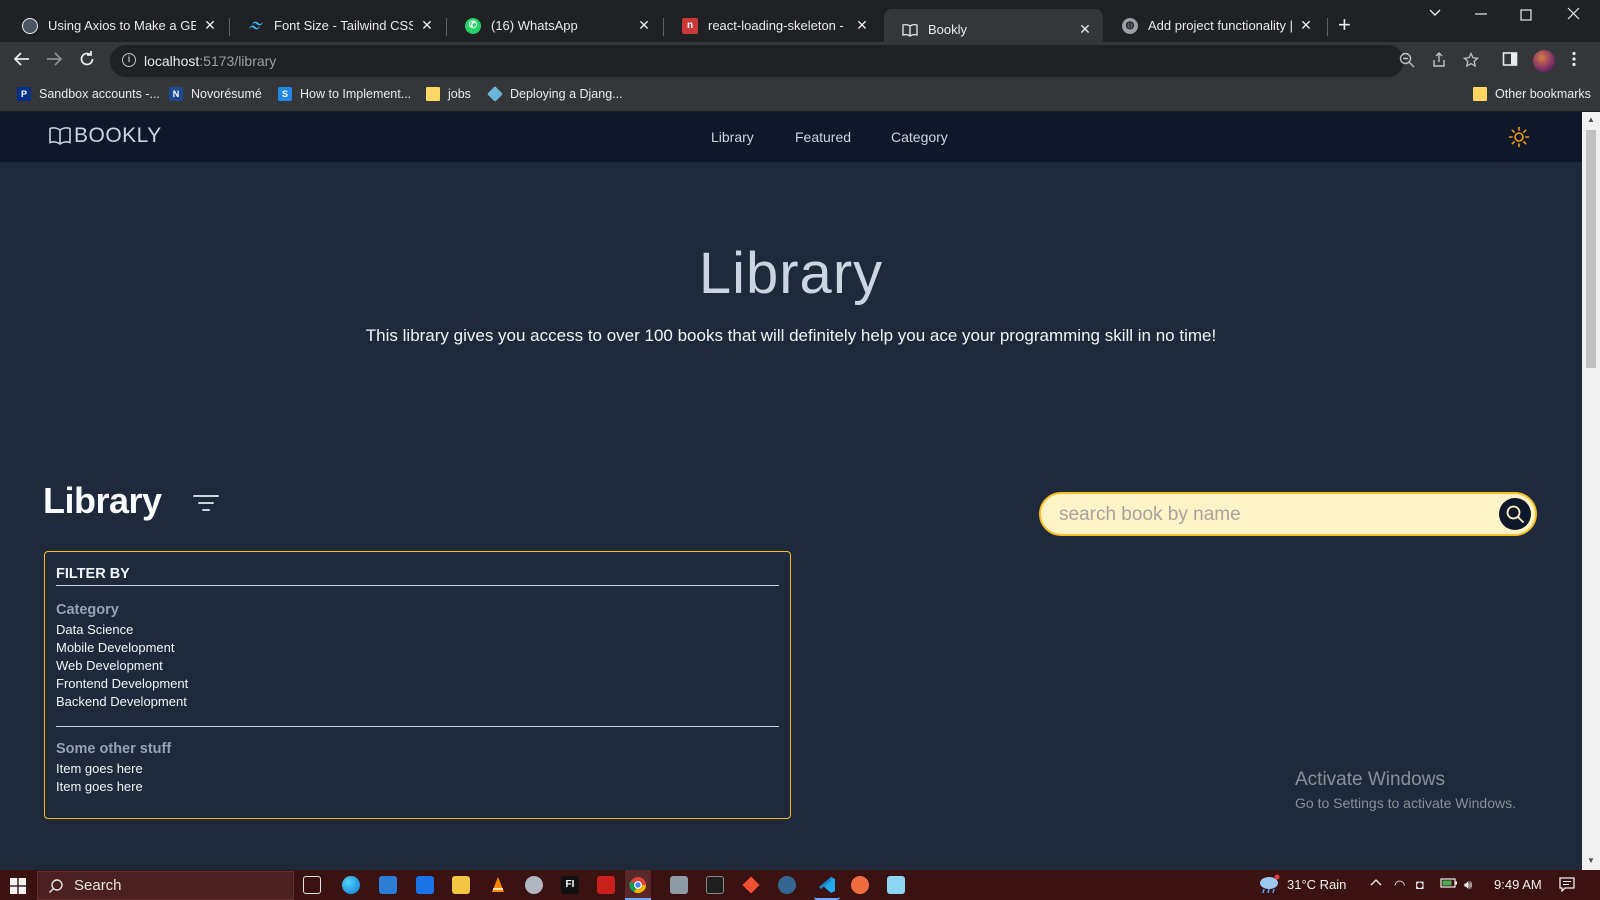  What do you see at coordinates (1526, 17) in the screenshot?
I see `maximize-icon` at bounding box center [1526, 17].